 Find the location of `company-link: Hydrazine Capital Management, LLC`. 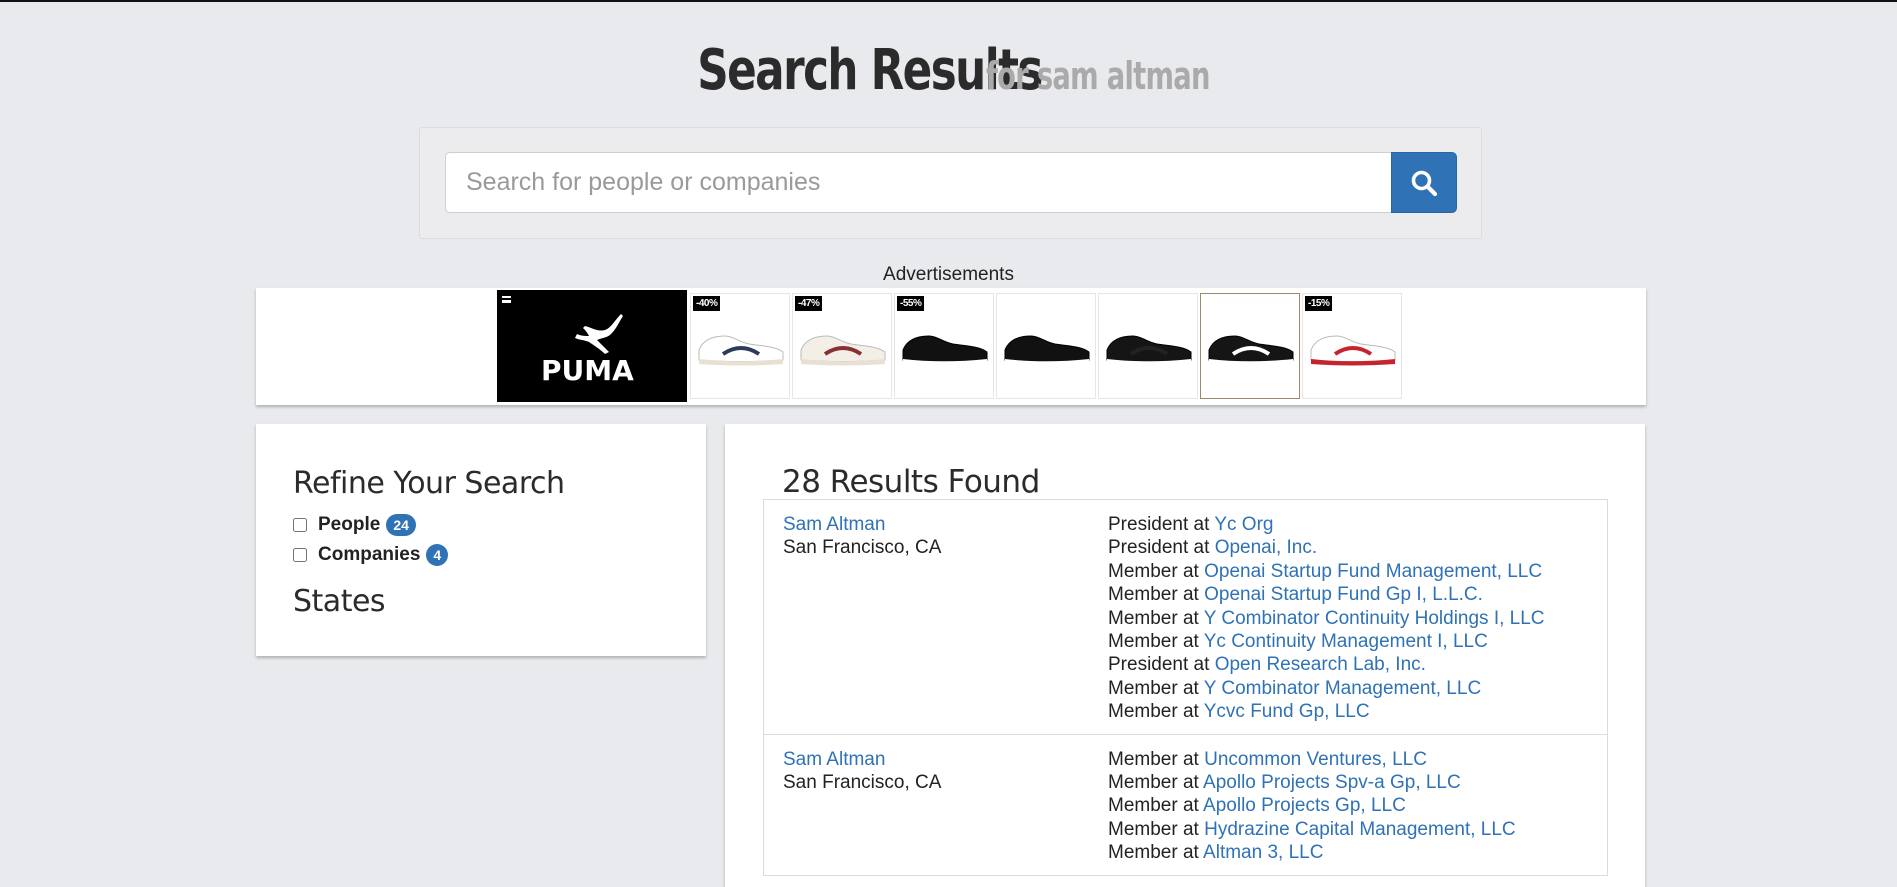

company-link: Hydrazine Capital Management, LLC is located at coordinates (1360, 829).